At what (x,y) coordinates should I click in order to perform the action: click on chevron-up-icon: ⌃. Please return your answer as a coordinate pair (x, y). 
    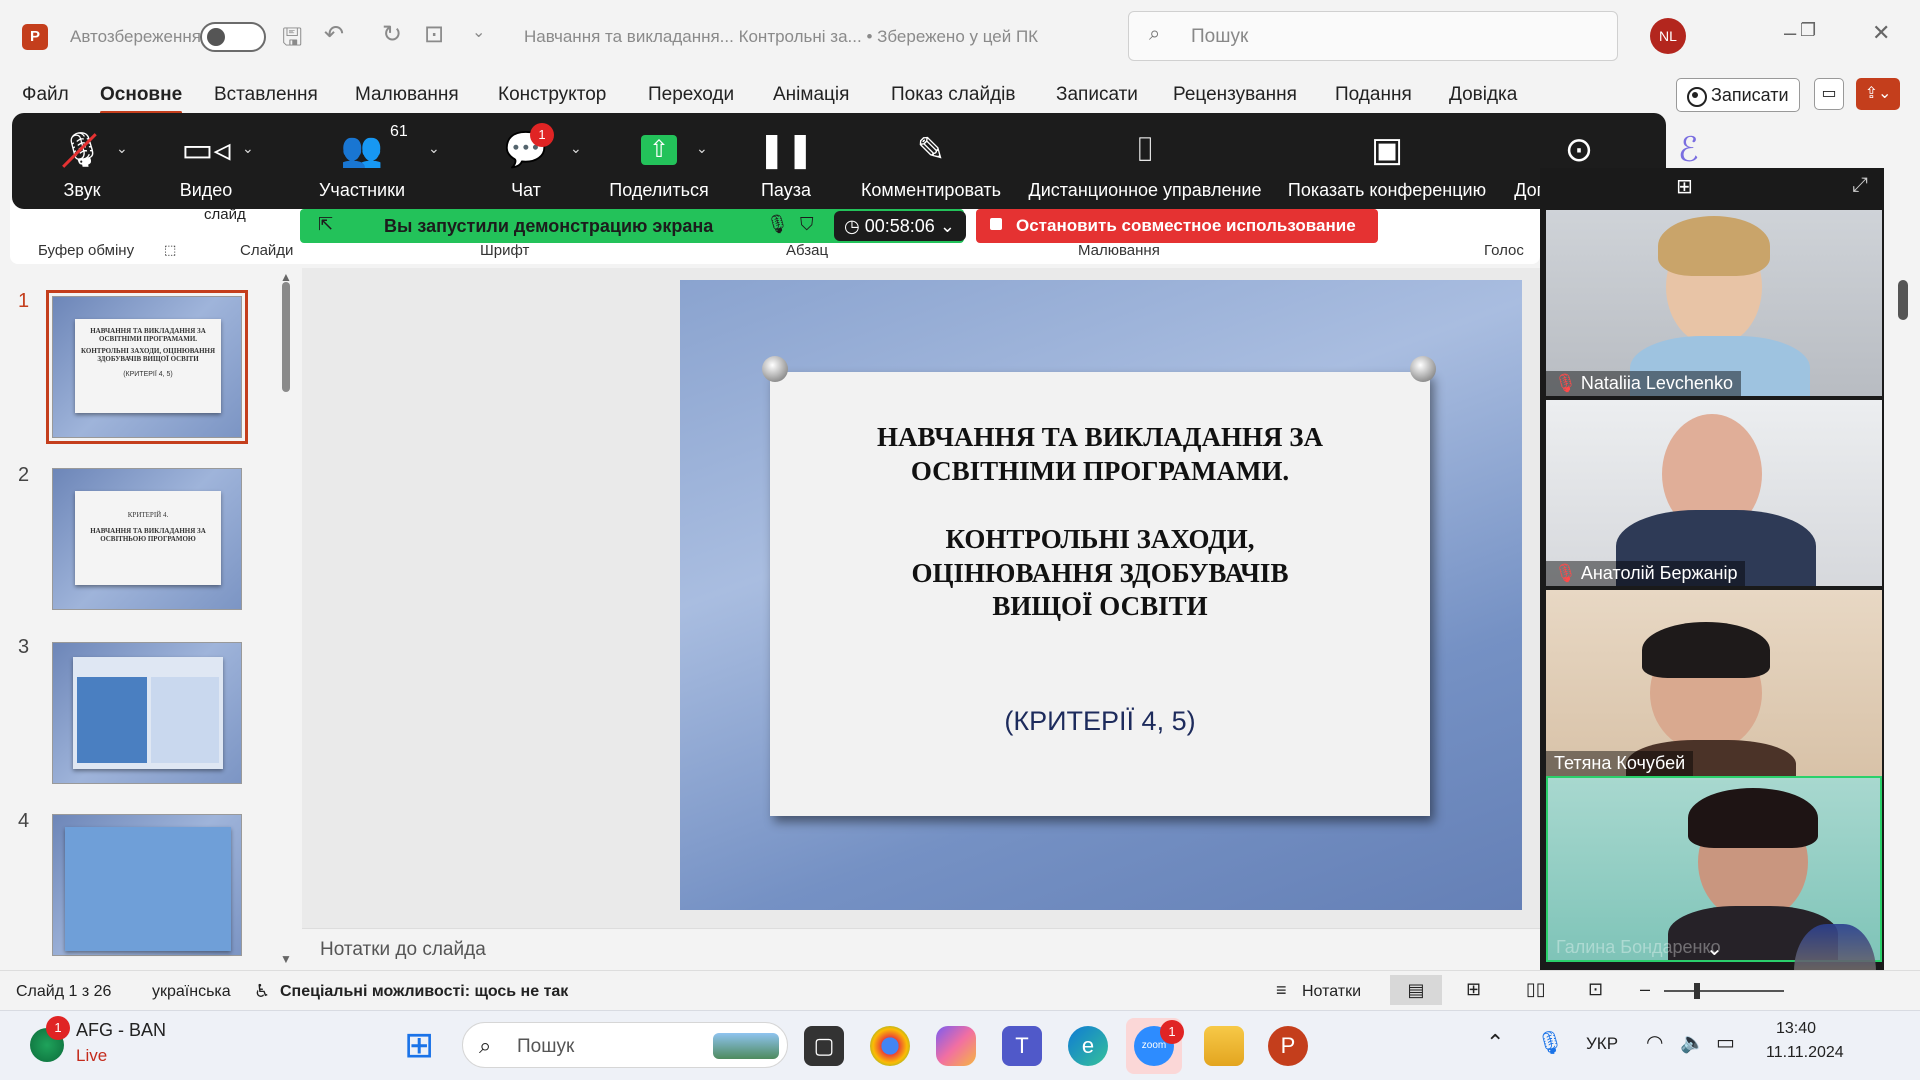
    Looking at the image, I should click on (1495, 1043).